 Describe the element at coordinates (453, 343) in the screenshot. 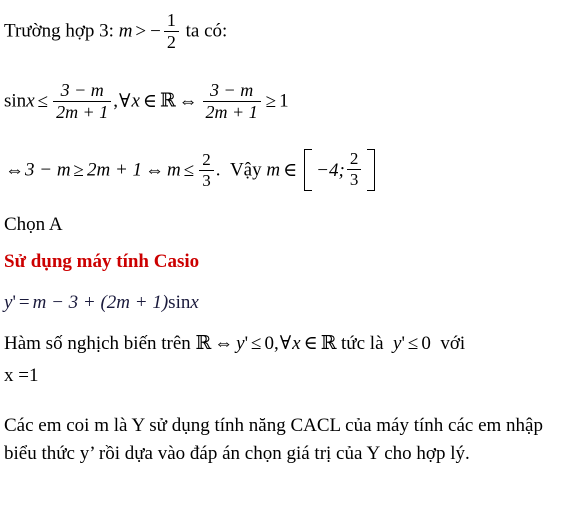

I see `voi-label: với` at that location.